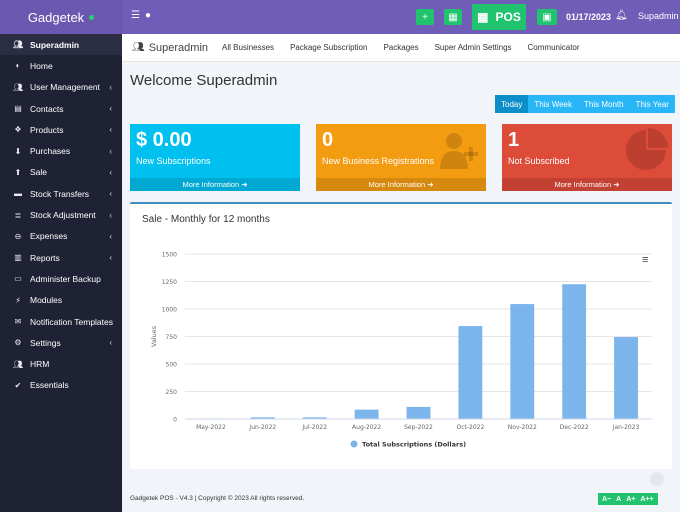  Describe the element at coordinates (514, 140) in the screenshot. I see `card-value: 1` at that location.